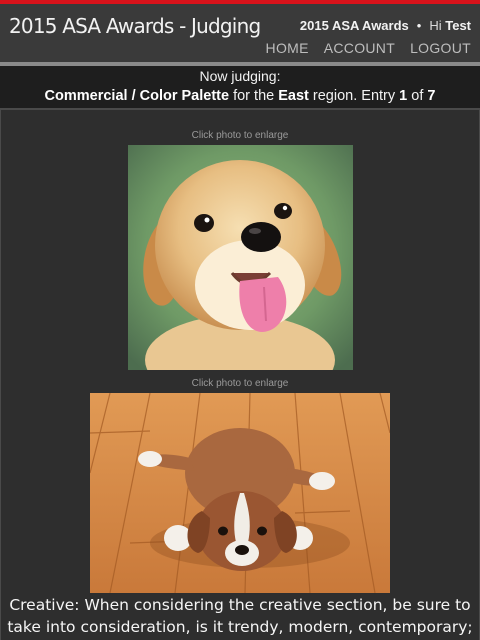  I want to click on region-name: East, so click(293, 96).